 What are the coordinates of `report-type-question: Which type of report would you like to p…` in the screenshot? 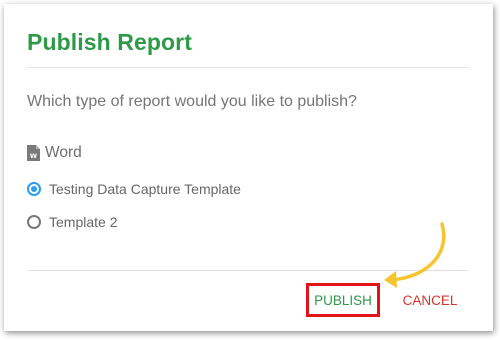 It's located at (192, 101).